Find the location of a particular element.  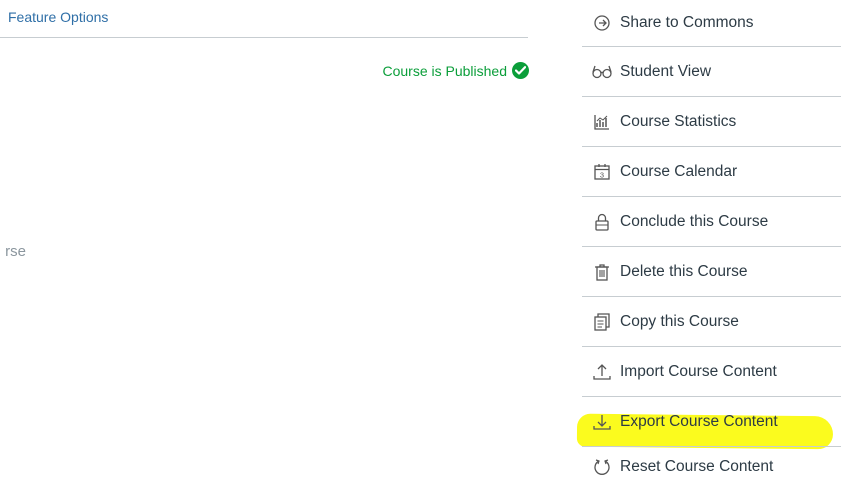

course-calendar-button: 3 Course Calendar is located at coordinates (711, 172).